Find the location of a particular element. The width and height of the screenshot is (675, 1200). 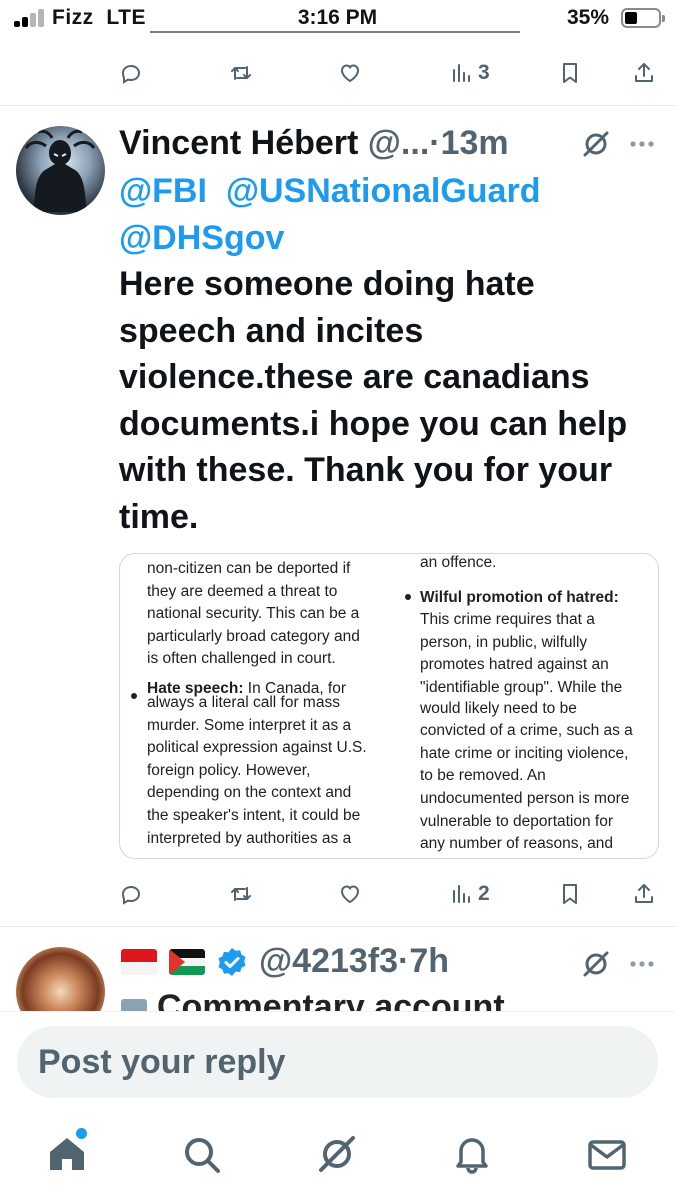

battery-icon is located at coordinates (643, 18).